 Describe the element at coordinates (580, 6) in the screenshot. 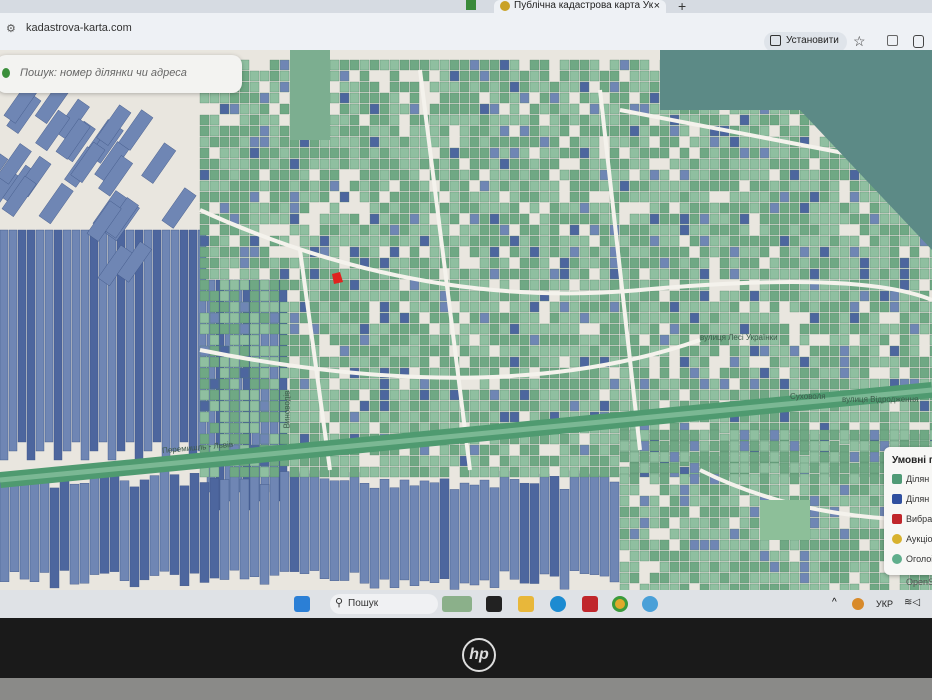

I see `tab-active: Публічна кадастрова карта Ук ×` at that location.